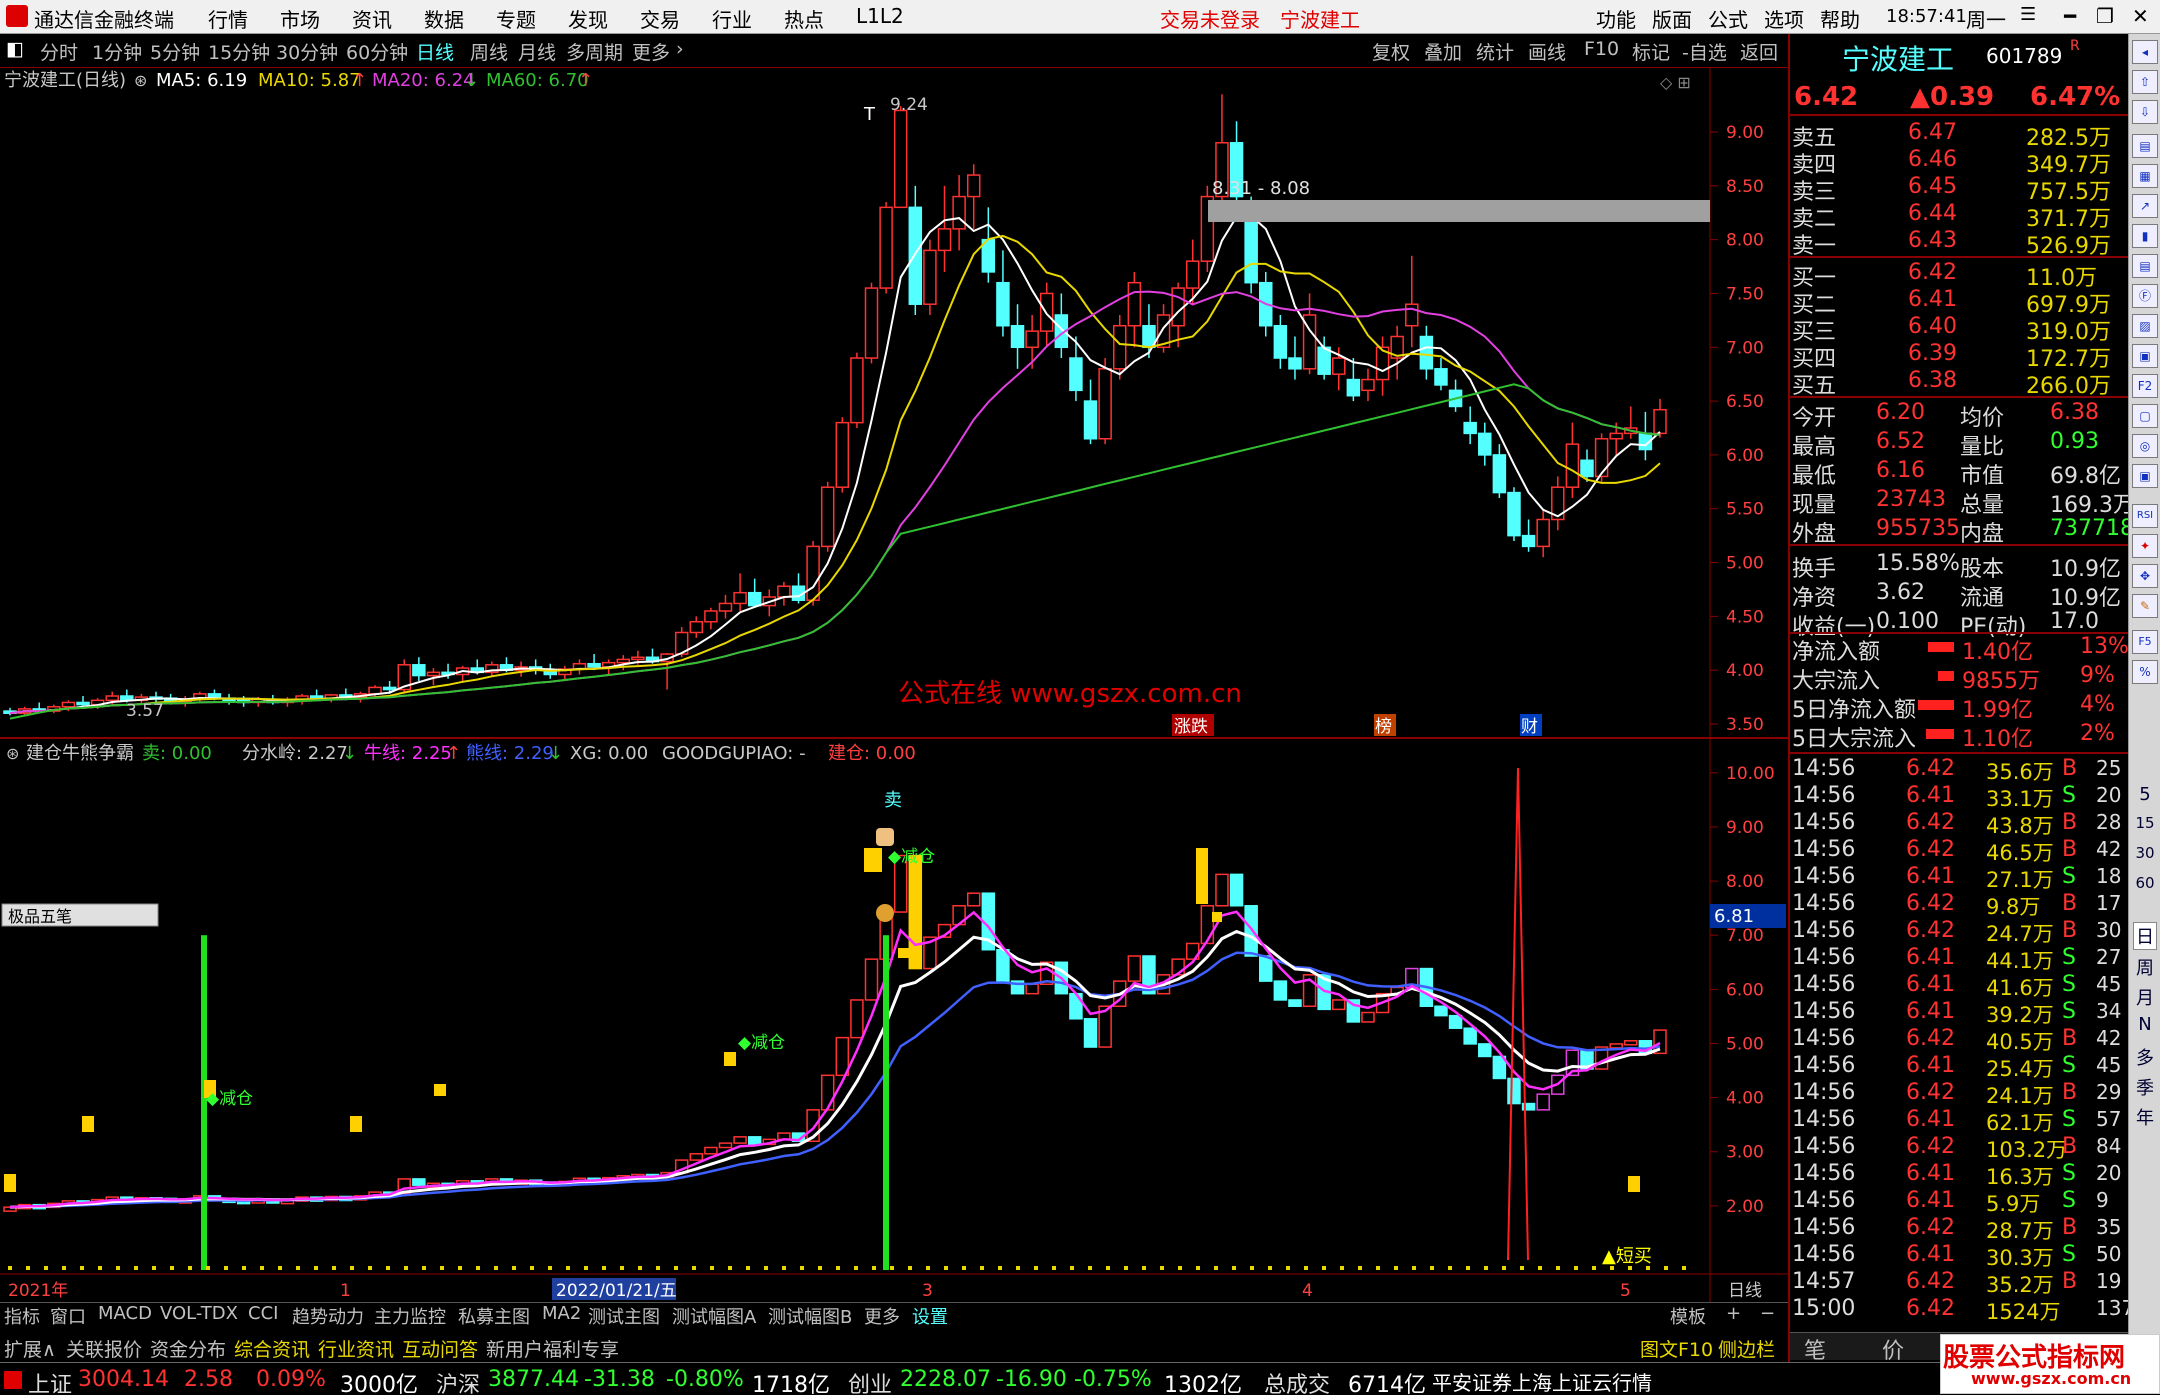  What do you see at coordinates (1959, 595) in the screenshot?
I see `stat-row-6: 净资 3.62 流通 10.9亿` at bounding box center [1959, 595].